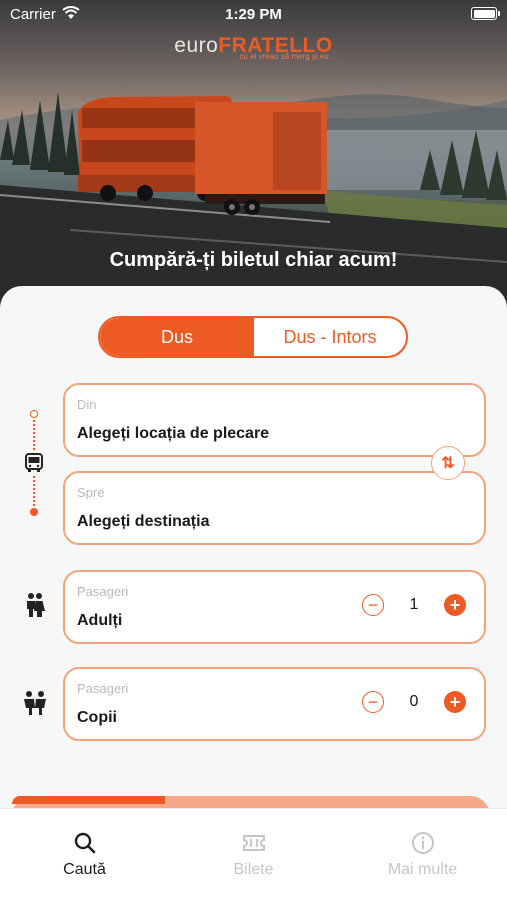 Image resolution: width=507 pixels, height=901 pixels. I want to click on status-bar: Carrier 1:29 PM, so click(253, 14).